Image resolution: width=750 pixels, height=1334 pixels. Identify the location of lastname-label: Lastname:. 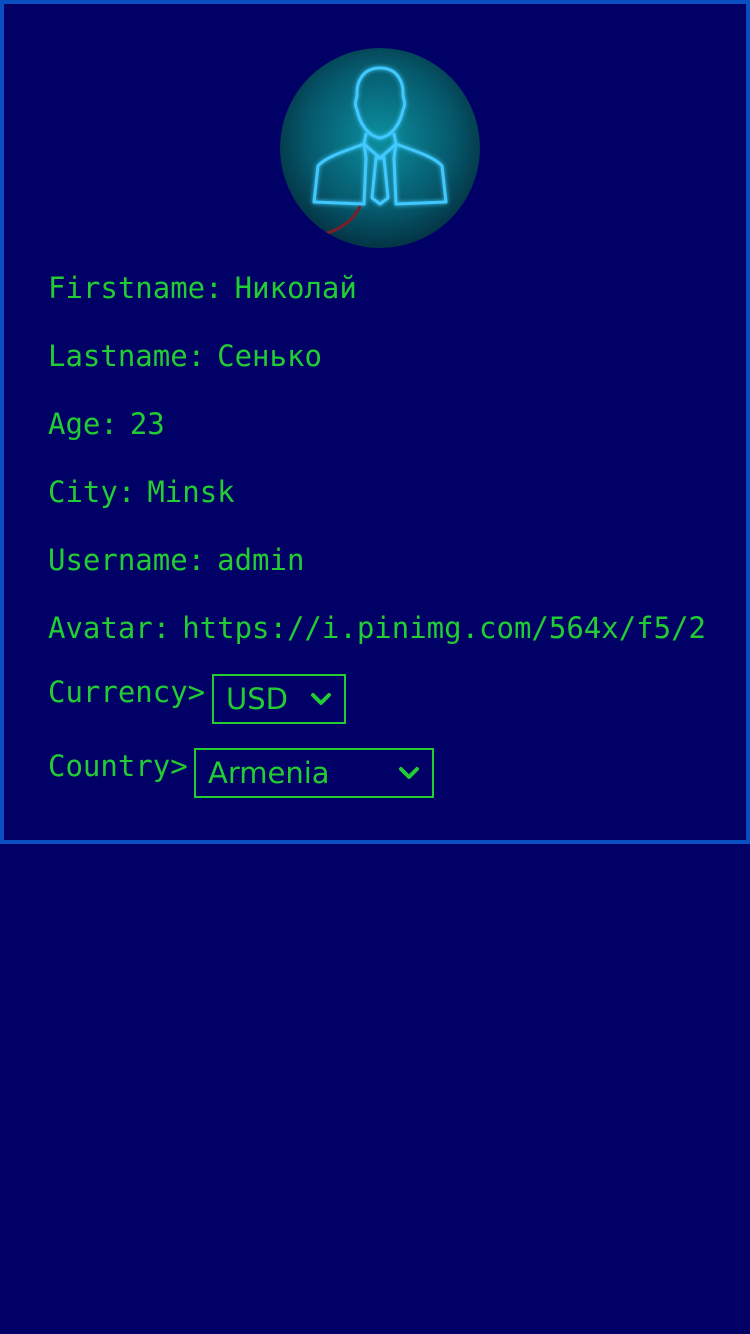
(127, 356).